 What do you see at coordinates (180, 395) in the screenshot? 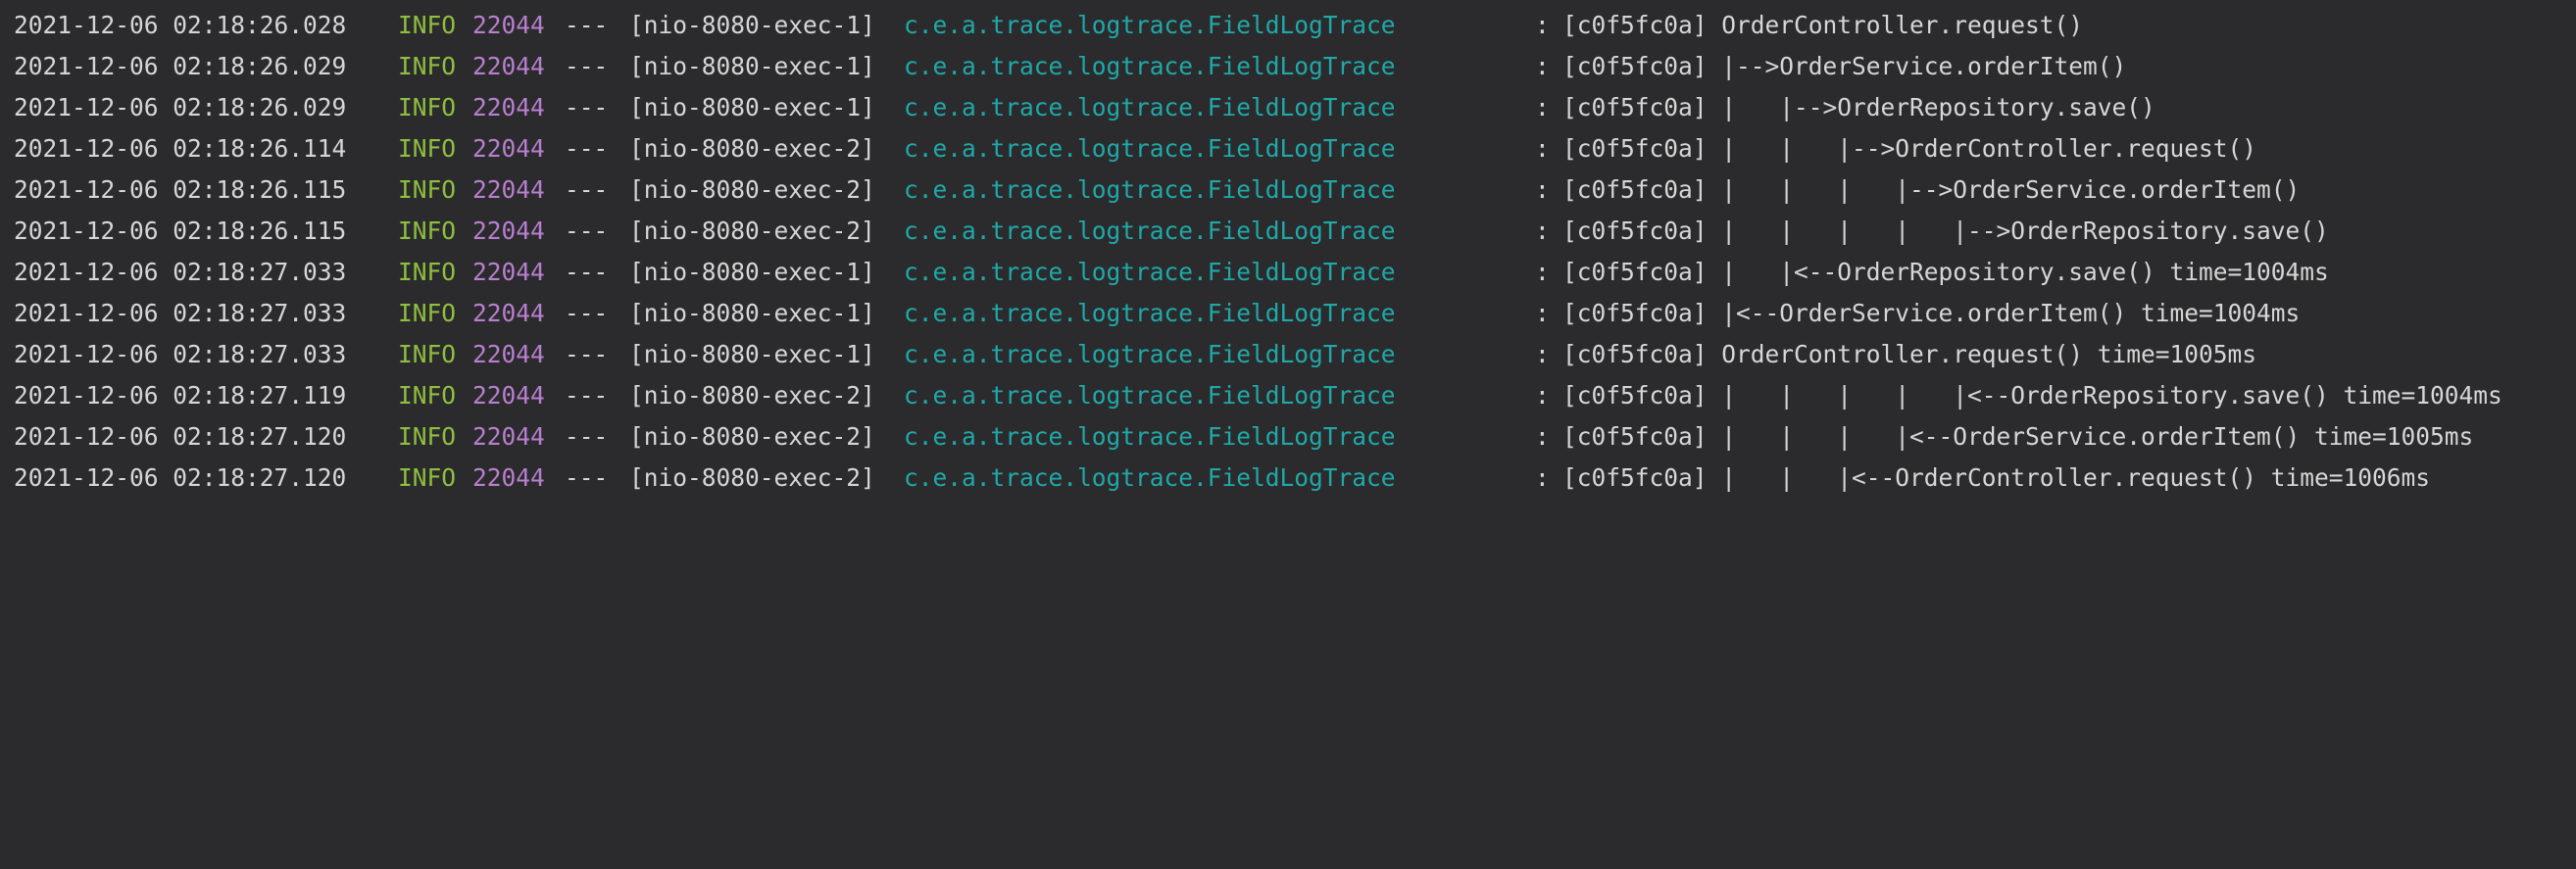
I see `log-timestamp: 2021-12-06 02:18:27.119` at bounding box center [180, 395].